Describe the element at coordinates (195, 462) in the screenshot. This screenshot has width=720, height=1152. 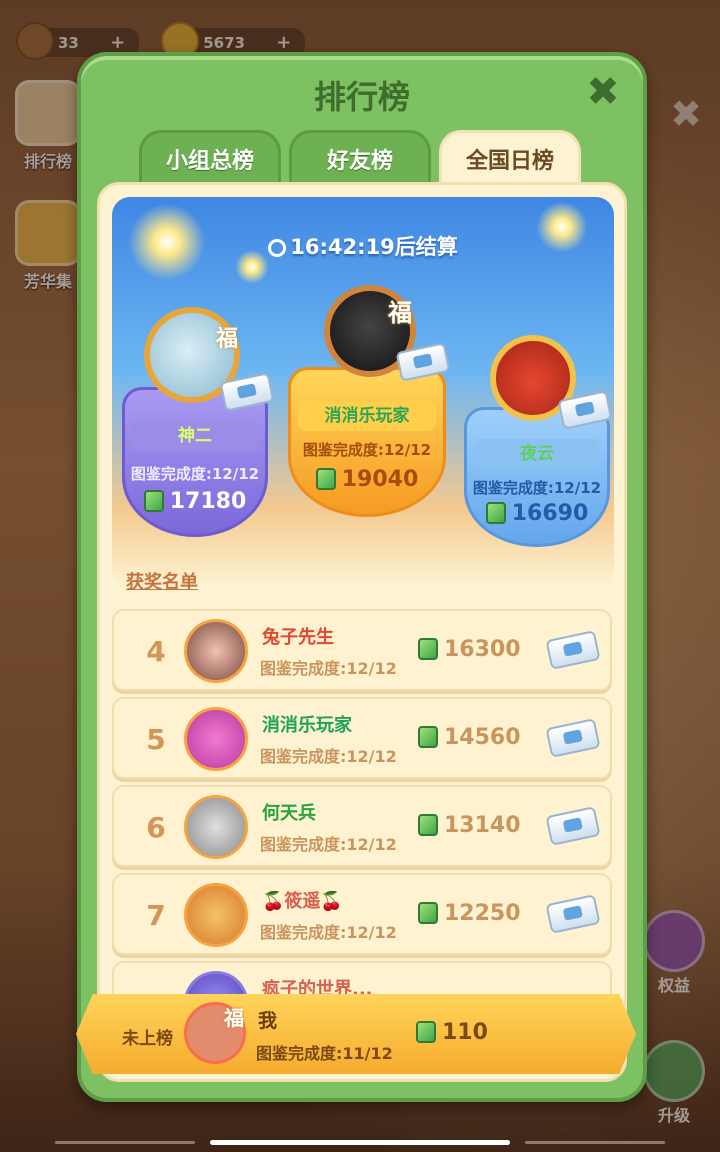
I see `podium-second: 神二 图鉴完成度:12/12 17180` at that location.